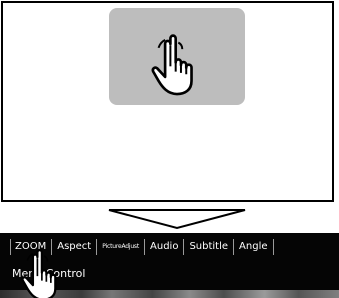  I want to click on tab-subtitle: Subtitle, so click(208, 247).